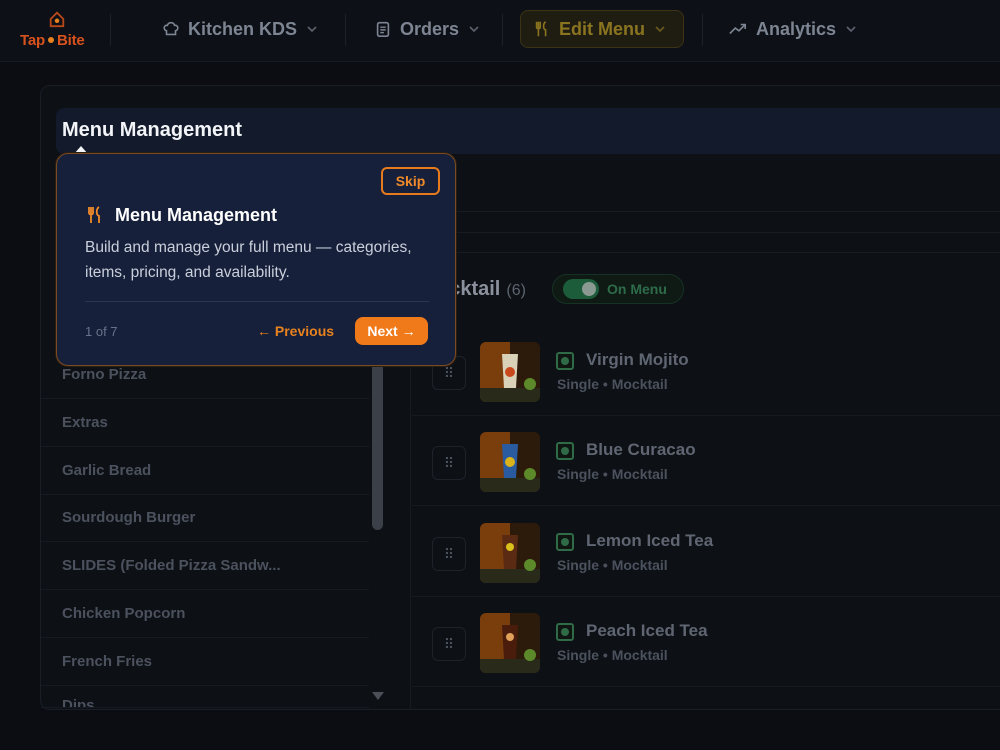 Image resolution: width=1000 pixels, height=750 pixels. I want to click on category-count: (6), so click(516, 290).